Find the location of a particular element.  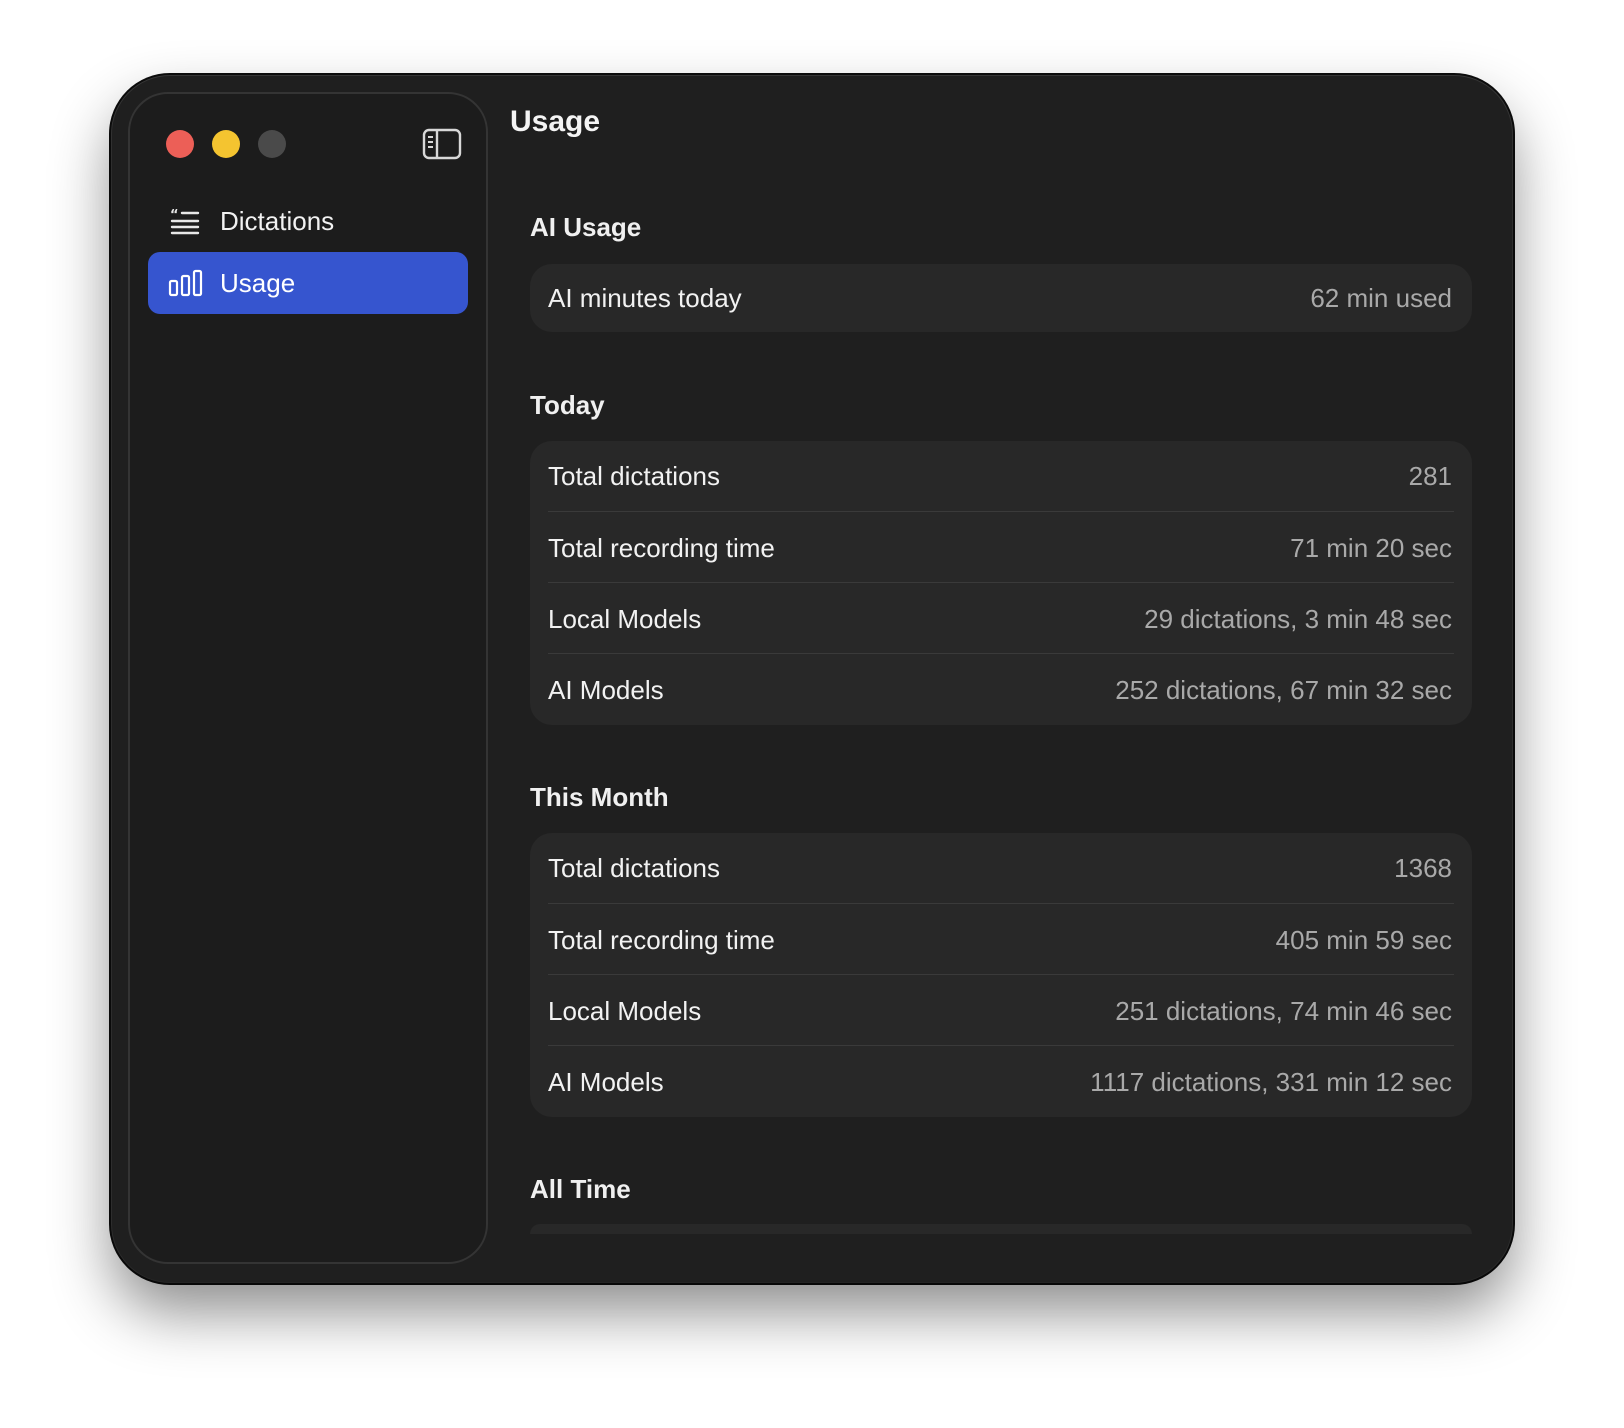

stat-value: 281 is located at coordinates (1430, 476).